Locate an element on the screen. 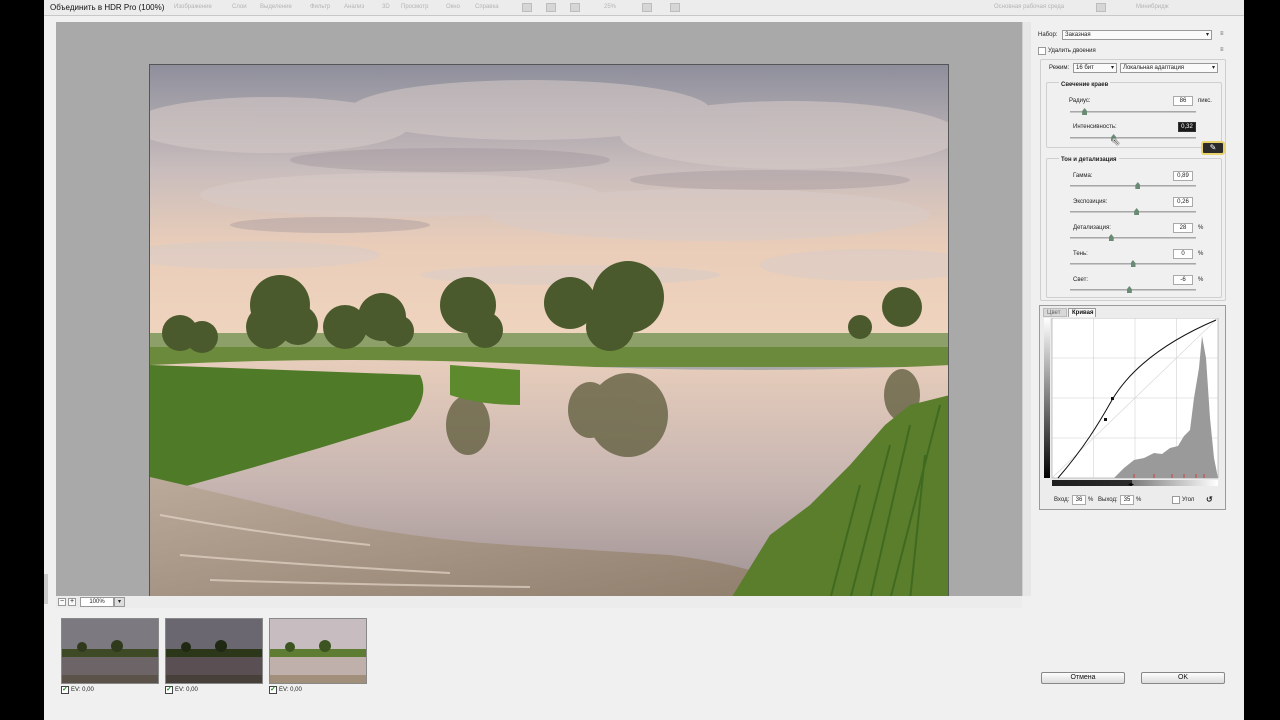  gamma-slider is located at coordinates (1133, 185).